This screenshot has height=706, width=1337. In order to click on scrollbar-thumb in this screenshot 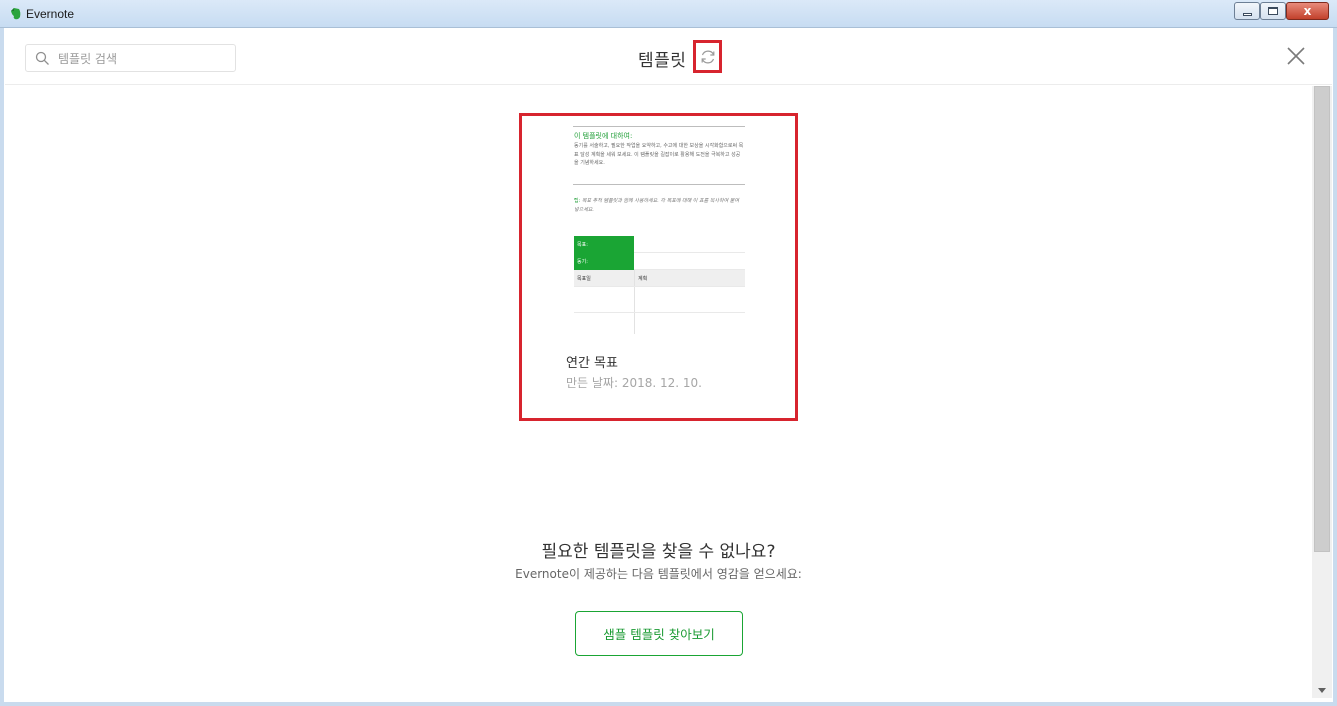, I will do `click(1322, 319)`.